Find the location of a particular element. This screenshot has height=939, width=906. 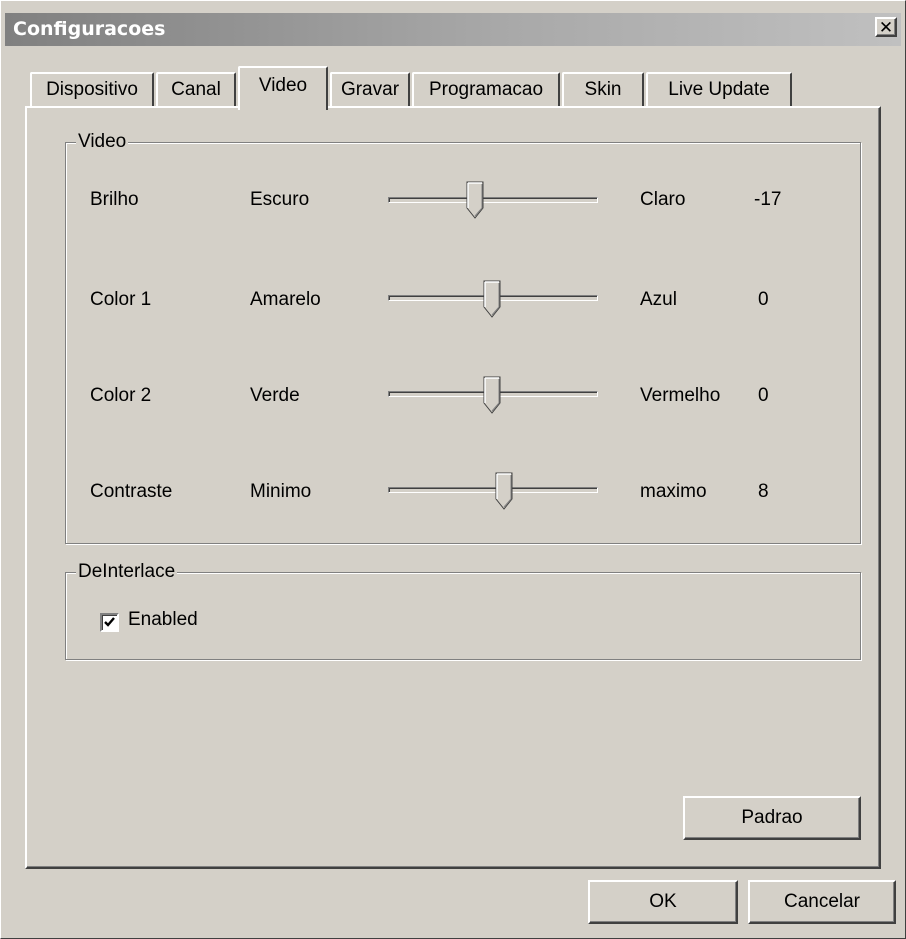

brilho-label: Brilho is located at coordinates (114, 199).